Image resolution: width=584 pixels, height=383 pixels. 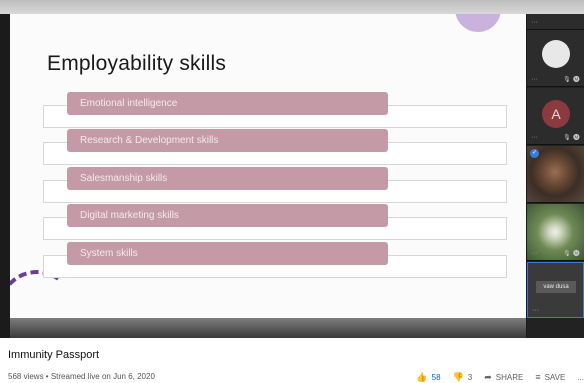 I want to click on skill-pill: System skills, so click(x=227, y=253).